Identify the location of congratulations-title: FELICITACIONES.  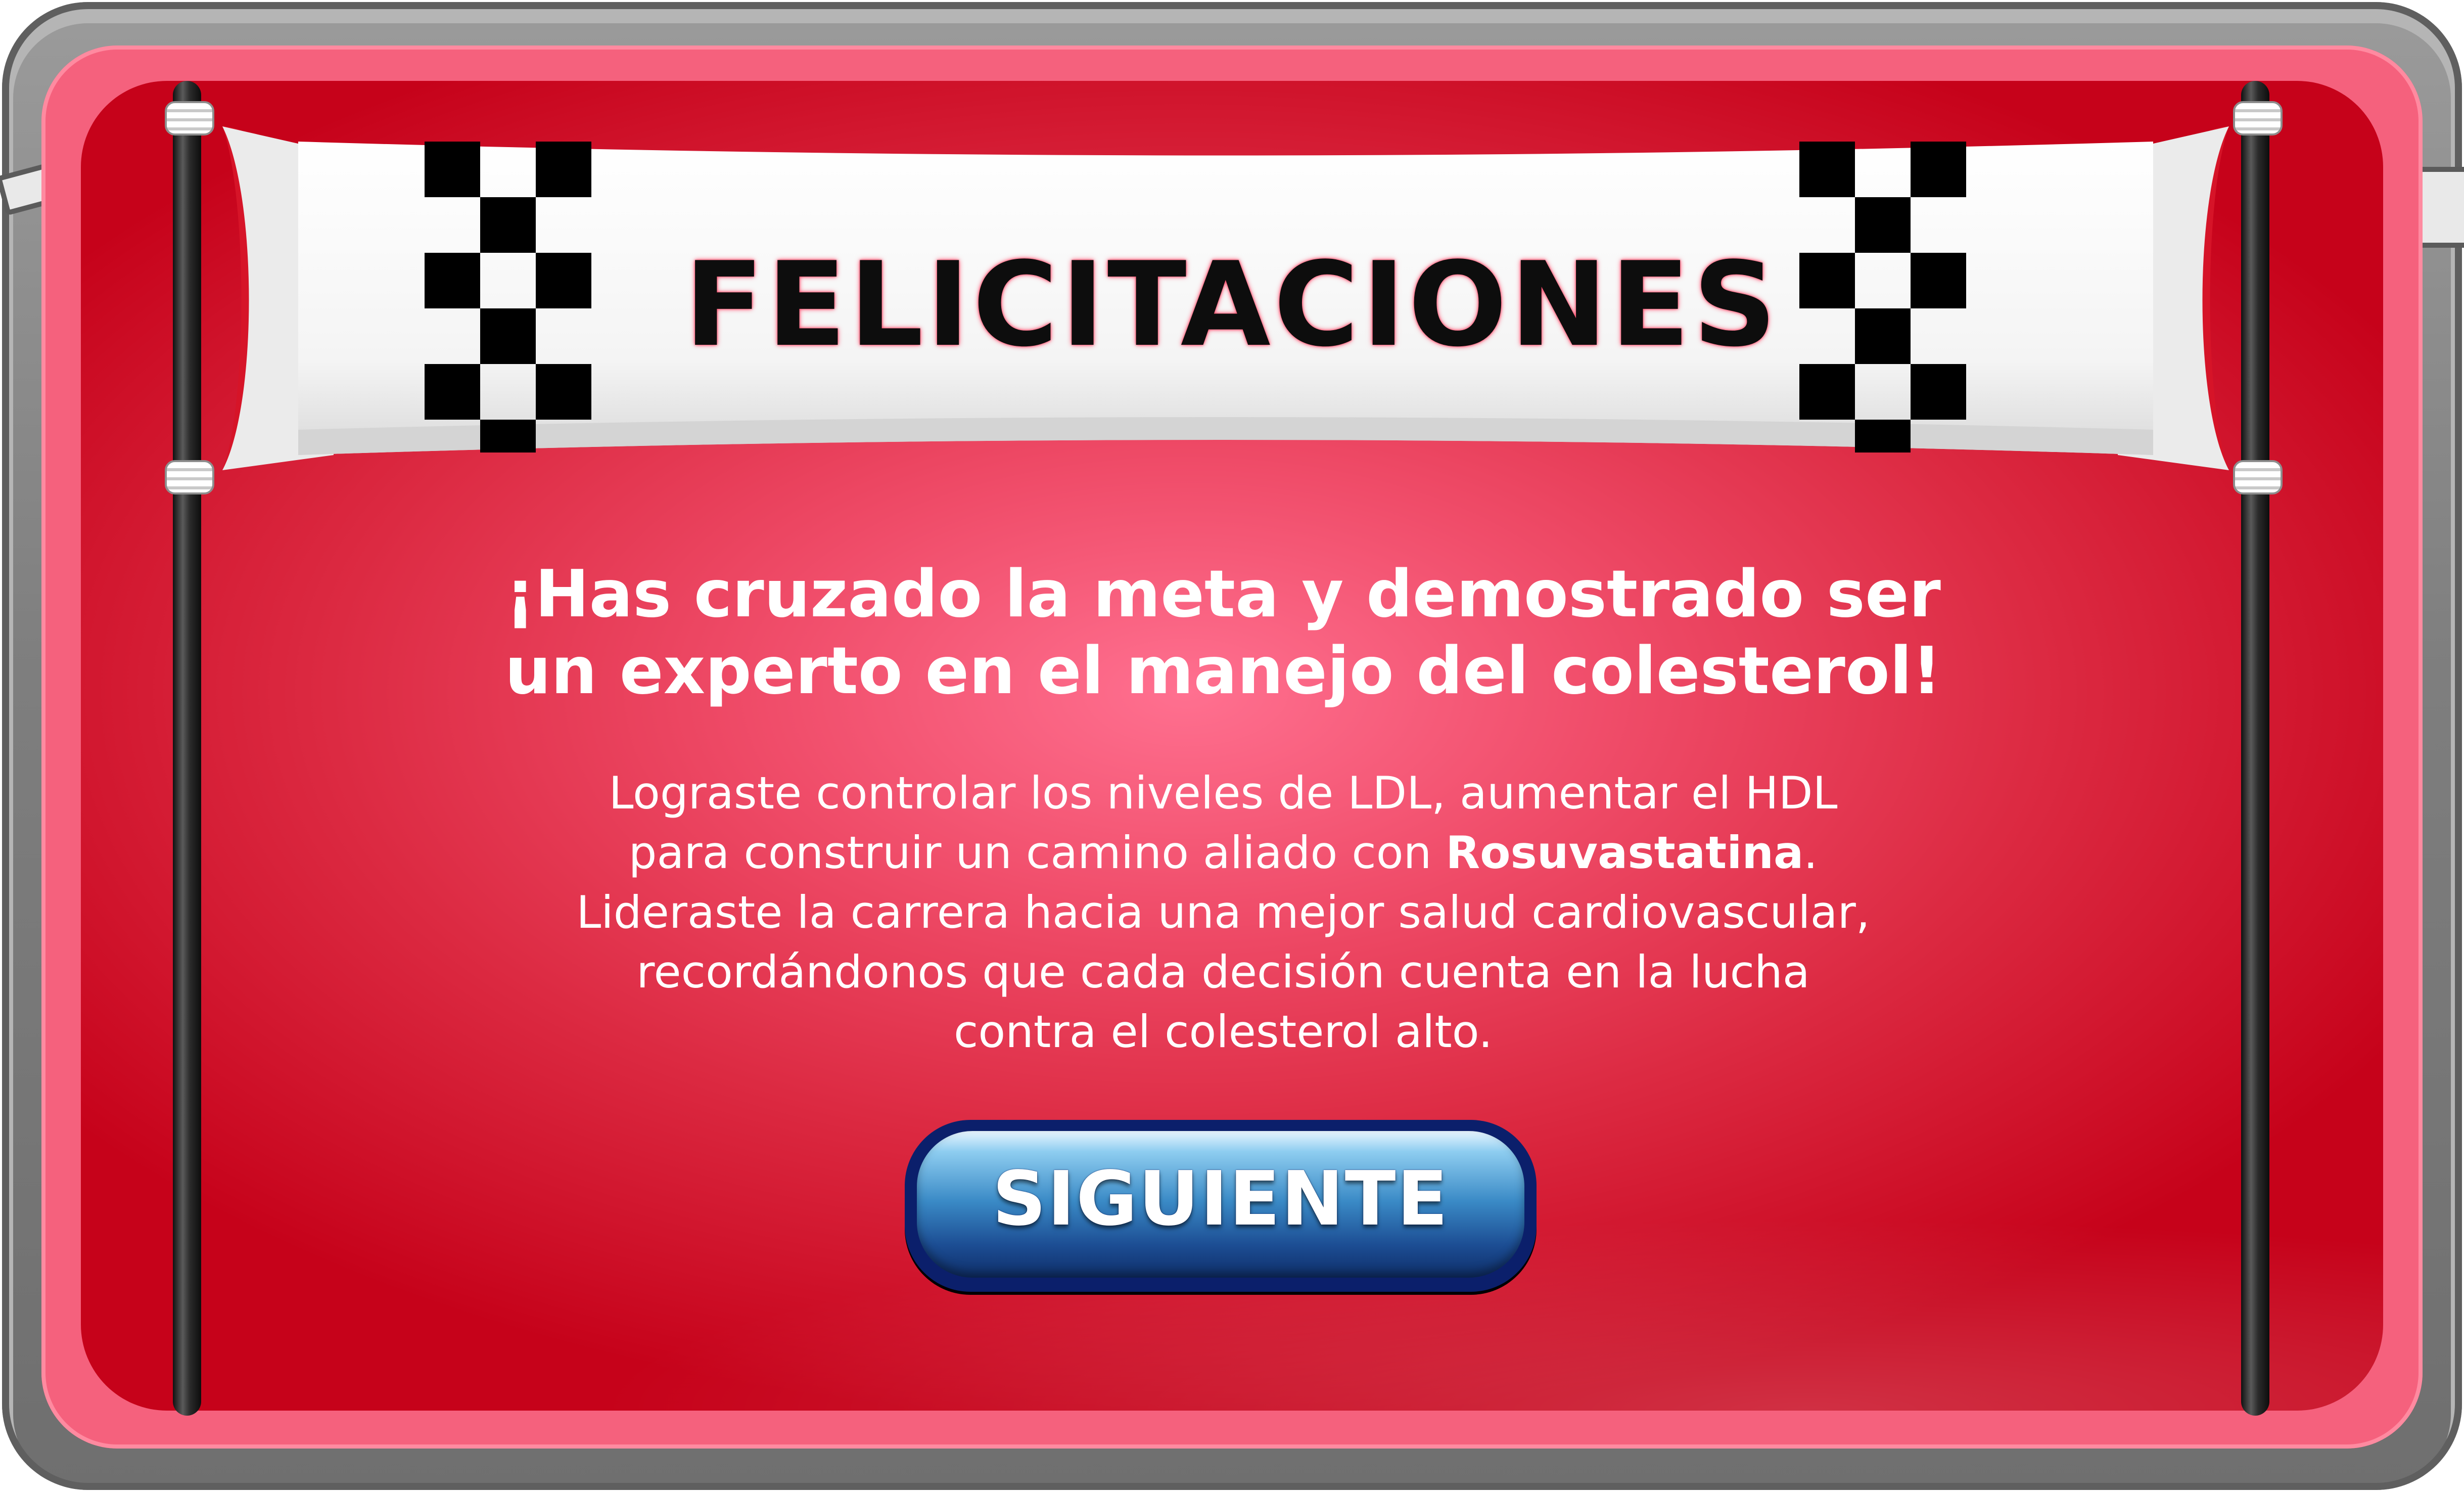
(1232, 305).